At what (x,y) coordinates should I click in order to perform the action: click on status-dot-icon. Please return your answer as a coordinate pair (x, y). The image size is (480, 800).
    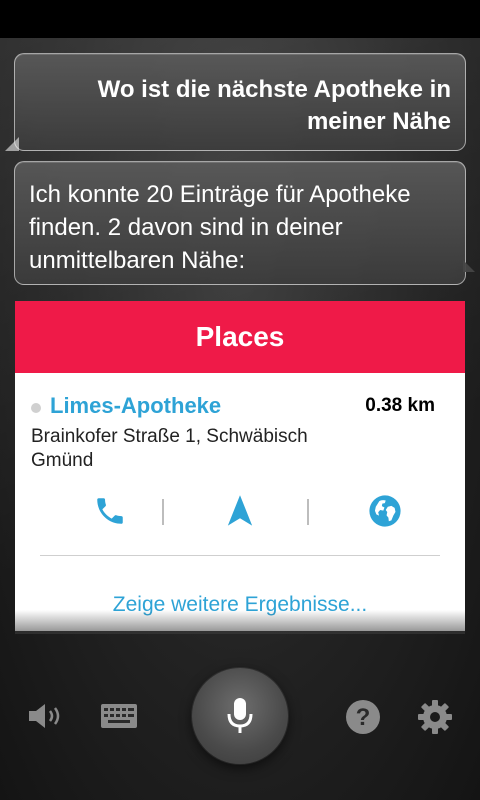
    Looking at the image, I should click on (36, 408).